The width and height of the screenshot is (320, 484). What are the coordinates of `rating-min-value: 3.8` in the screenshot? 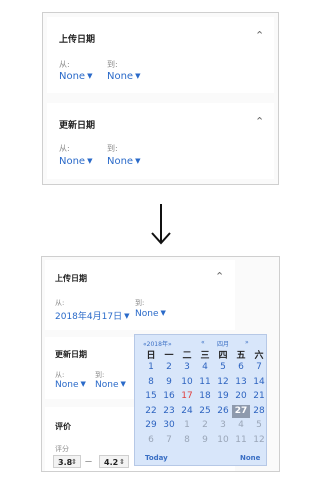 It's located at (65, 462).